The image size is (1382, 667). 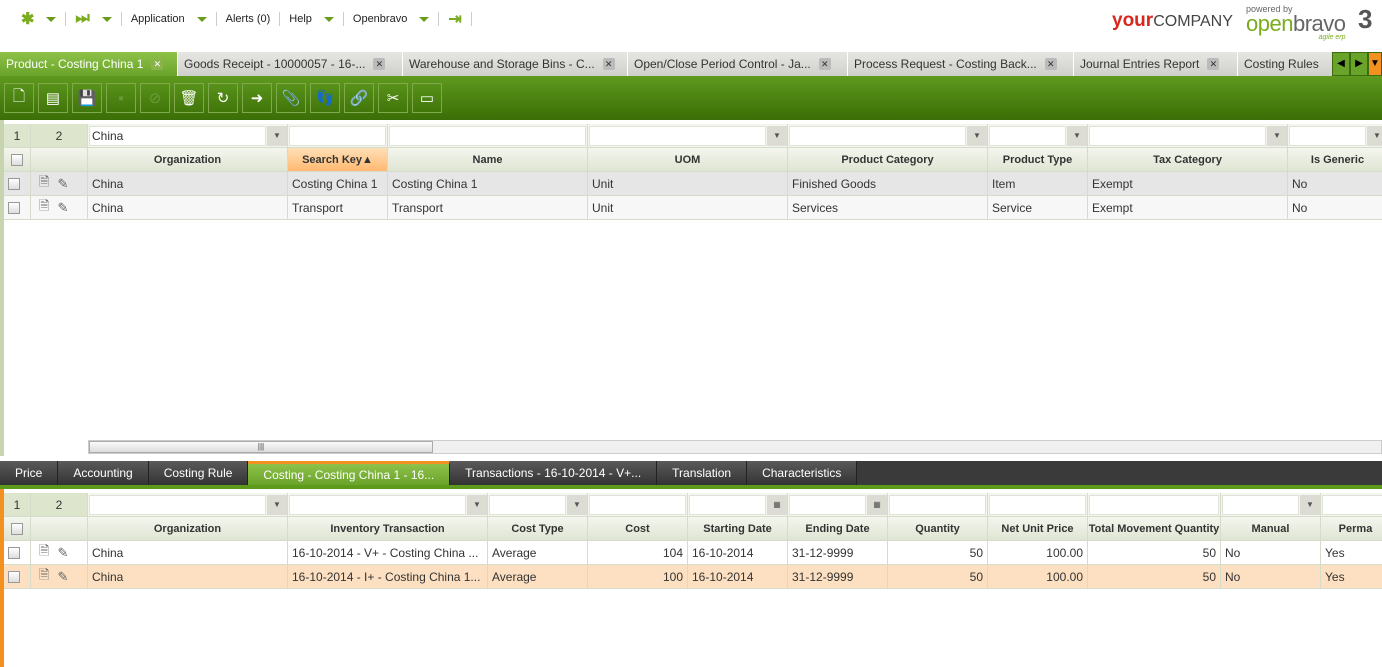 What do you see at coordinates (359, 98) in the screenshot?
I see `link-button: 🔗` at bounding box center [359, 98].